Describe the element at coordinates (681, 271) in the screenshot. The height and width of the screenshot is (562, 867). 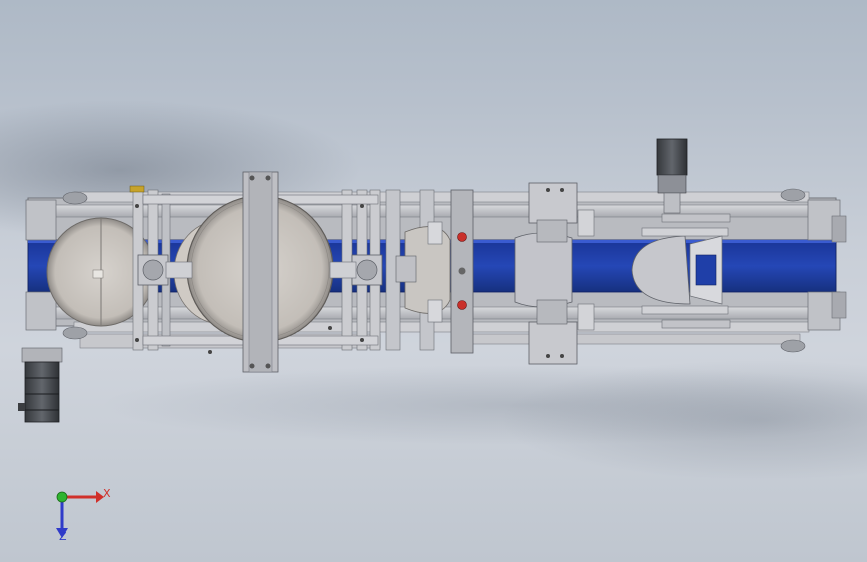
I see `dome-clamp` at that location.